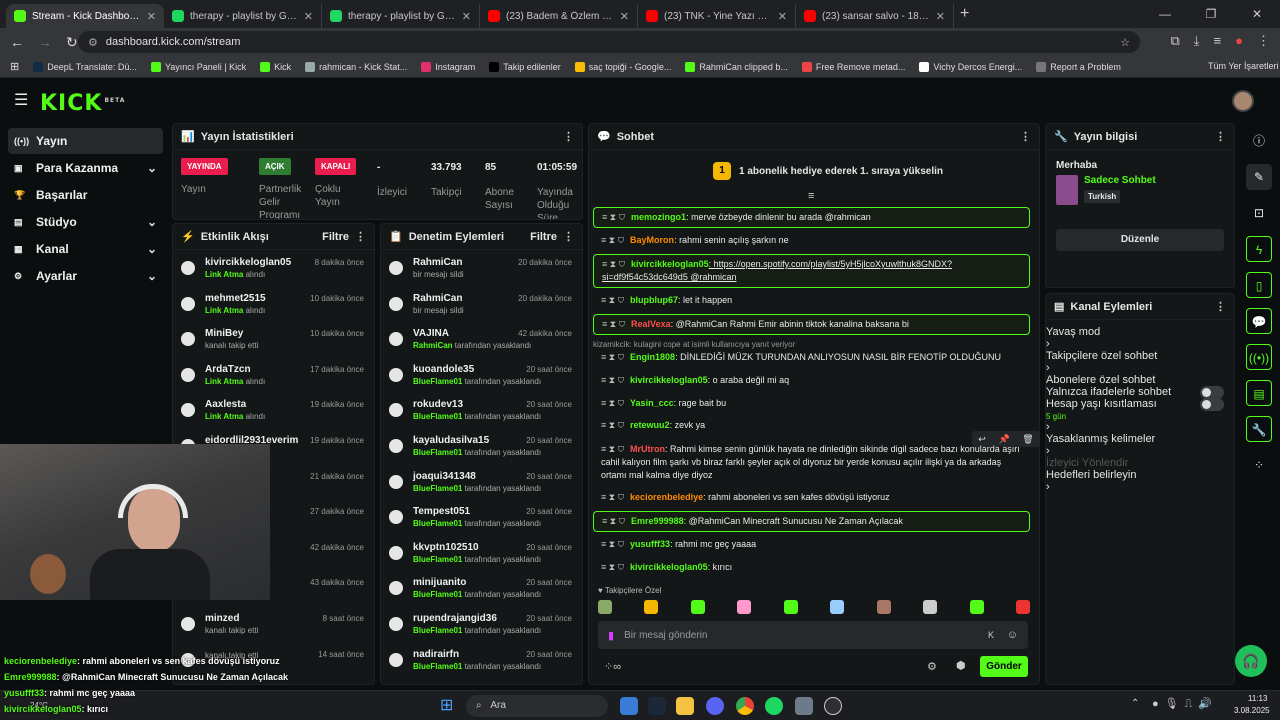 The image size is (1280, 720). I want to click on all-bookmarks-link: Tüm Yer İşaretleri, so click(1243, 66).